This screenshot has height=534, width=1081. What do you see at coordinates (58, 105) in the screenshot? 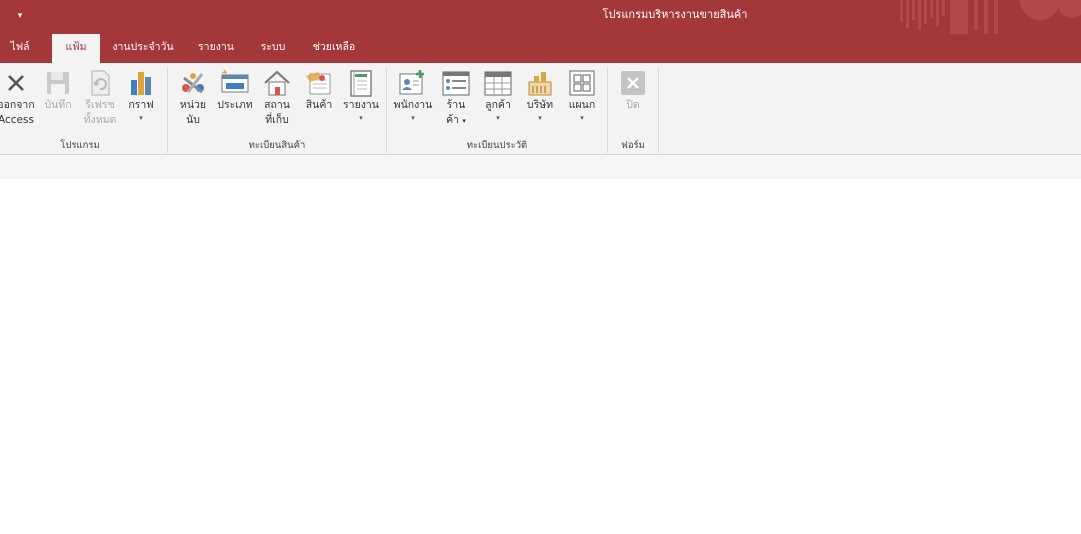
I see `save-label: บันทึก` at bounding box center [58, 105].